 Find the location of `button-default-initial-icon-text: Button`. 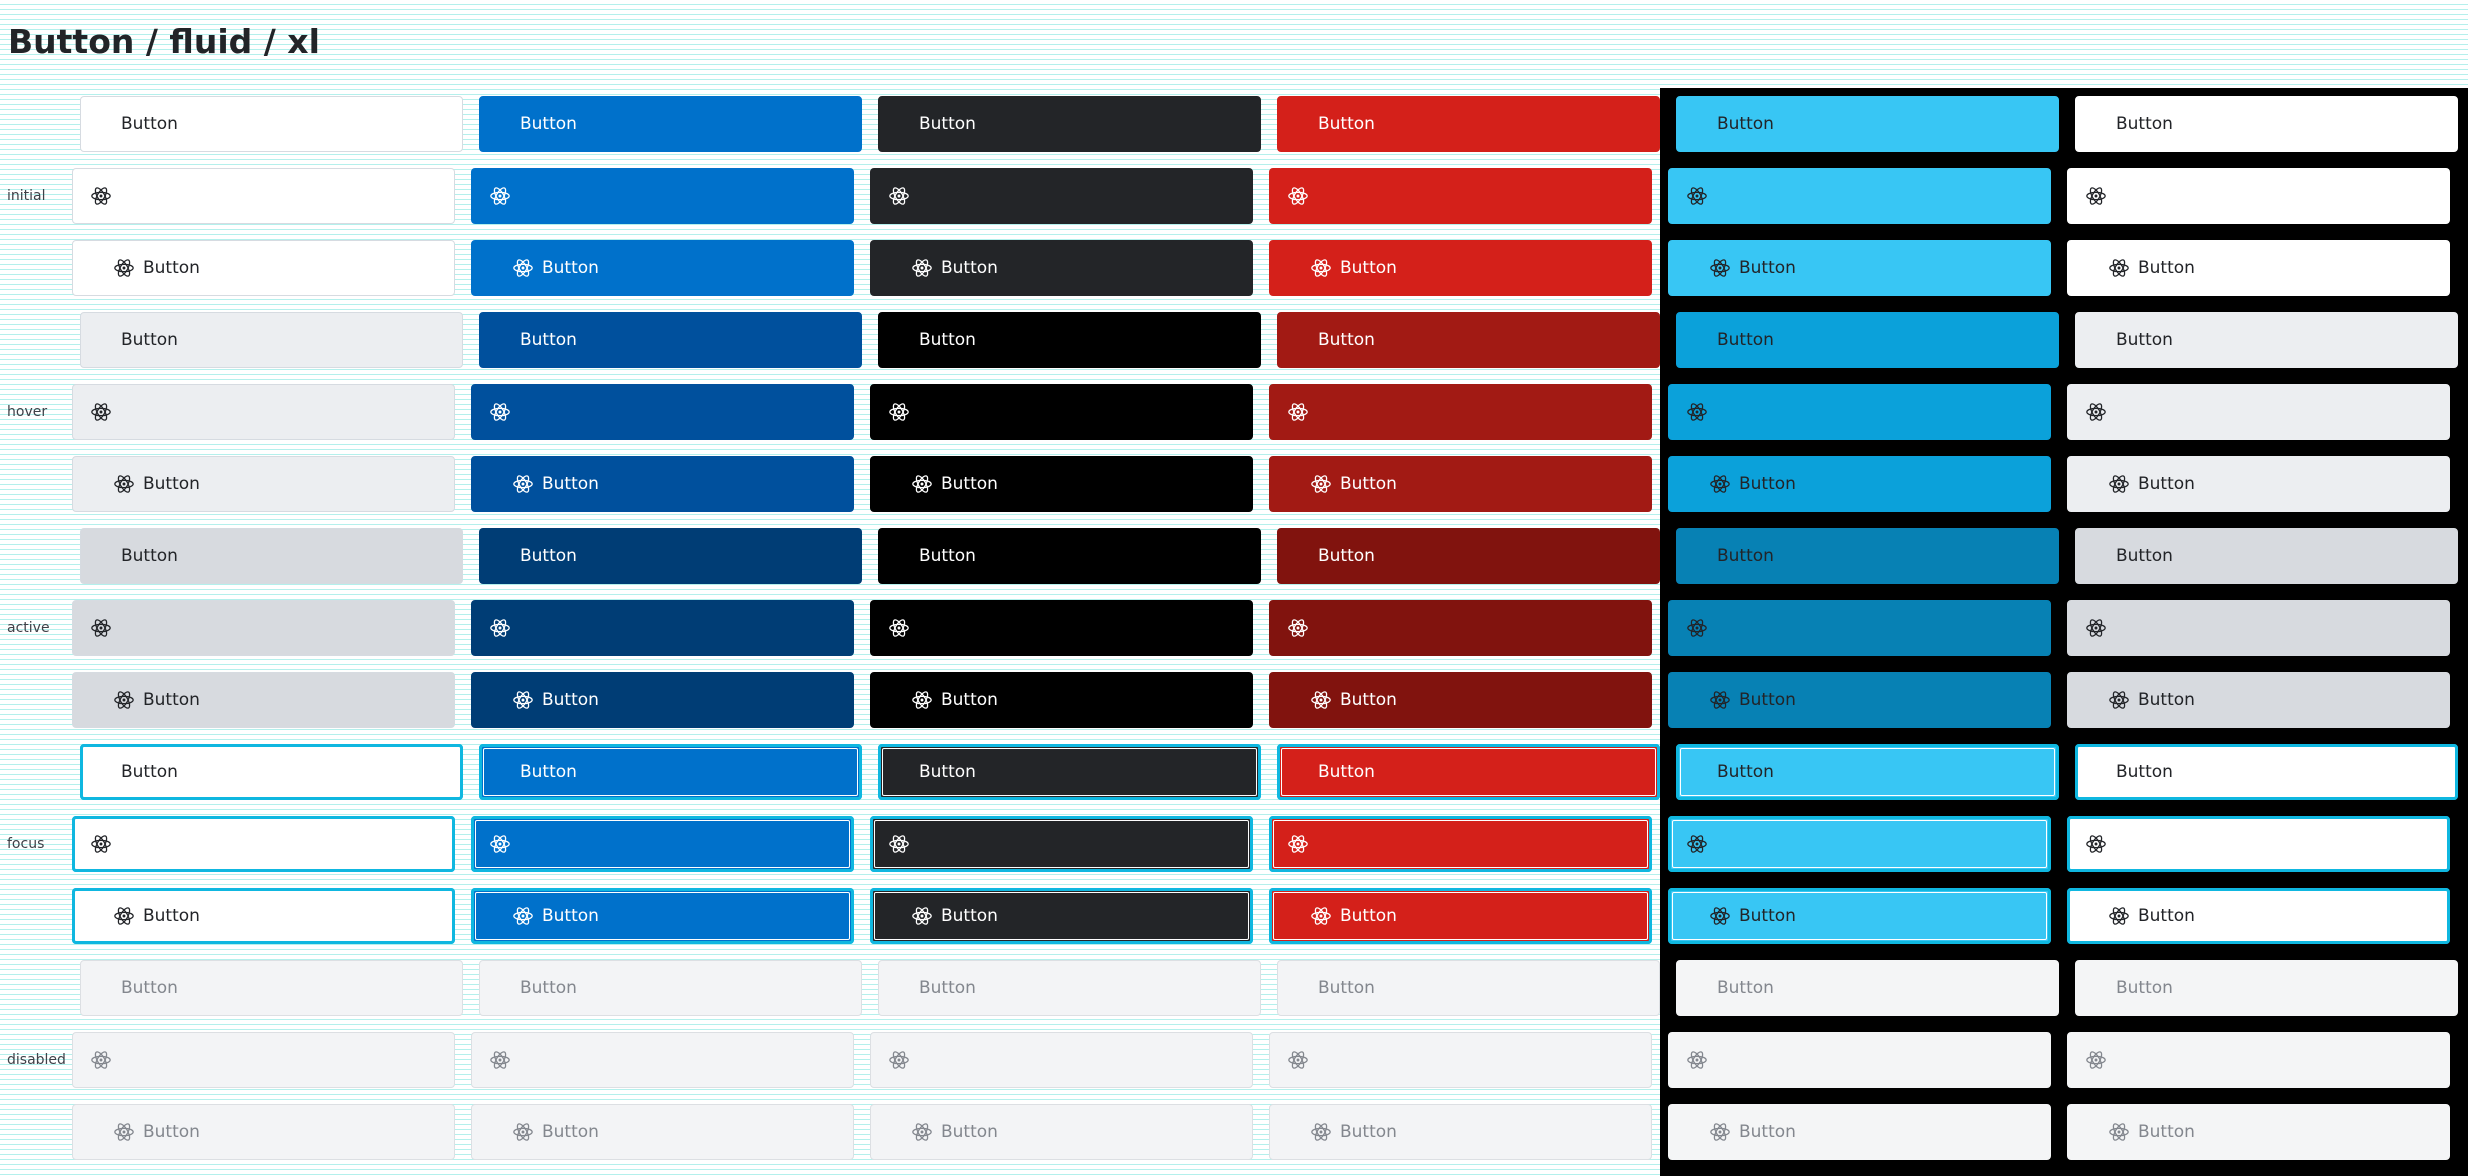

button-default-initial-icon-text: Button is located at coordinates (263, 268).